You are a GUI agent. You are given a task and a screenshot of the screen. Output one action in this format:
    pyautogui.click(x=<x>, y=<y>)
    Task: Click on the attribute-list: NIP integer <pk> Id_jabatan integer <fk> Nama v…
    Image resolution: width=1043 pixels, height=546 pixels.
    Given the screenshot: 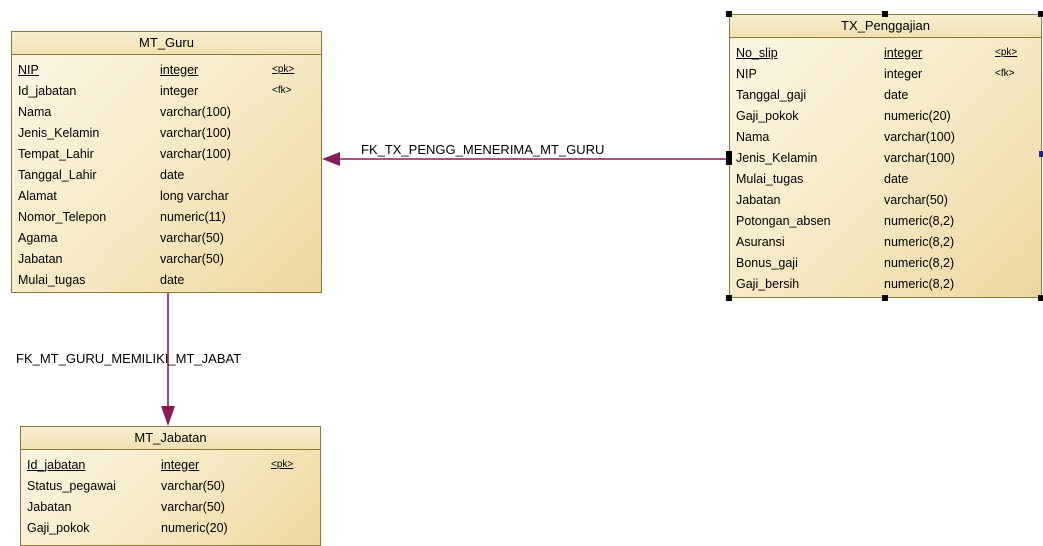 What is the action you would take?
    pyautogui.click(x=166, y=172)
    